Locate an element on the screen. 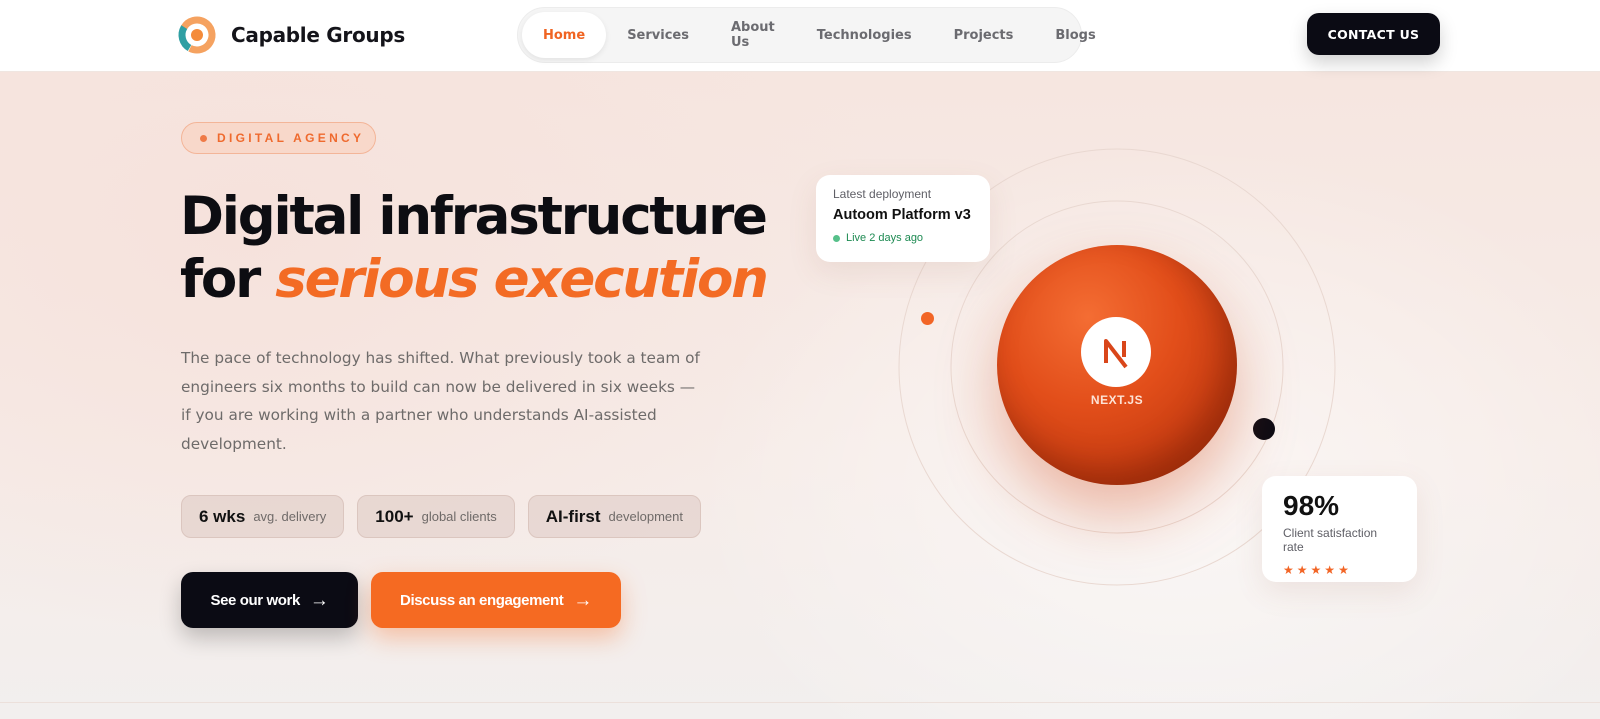  deployment-status: Live 2 days ago is located at coordinates (903, 238).